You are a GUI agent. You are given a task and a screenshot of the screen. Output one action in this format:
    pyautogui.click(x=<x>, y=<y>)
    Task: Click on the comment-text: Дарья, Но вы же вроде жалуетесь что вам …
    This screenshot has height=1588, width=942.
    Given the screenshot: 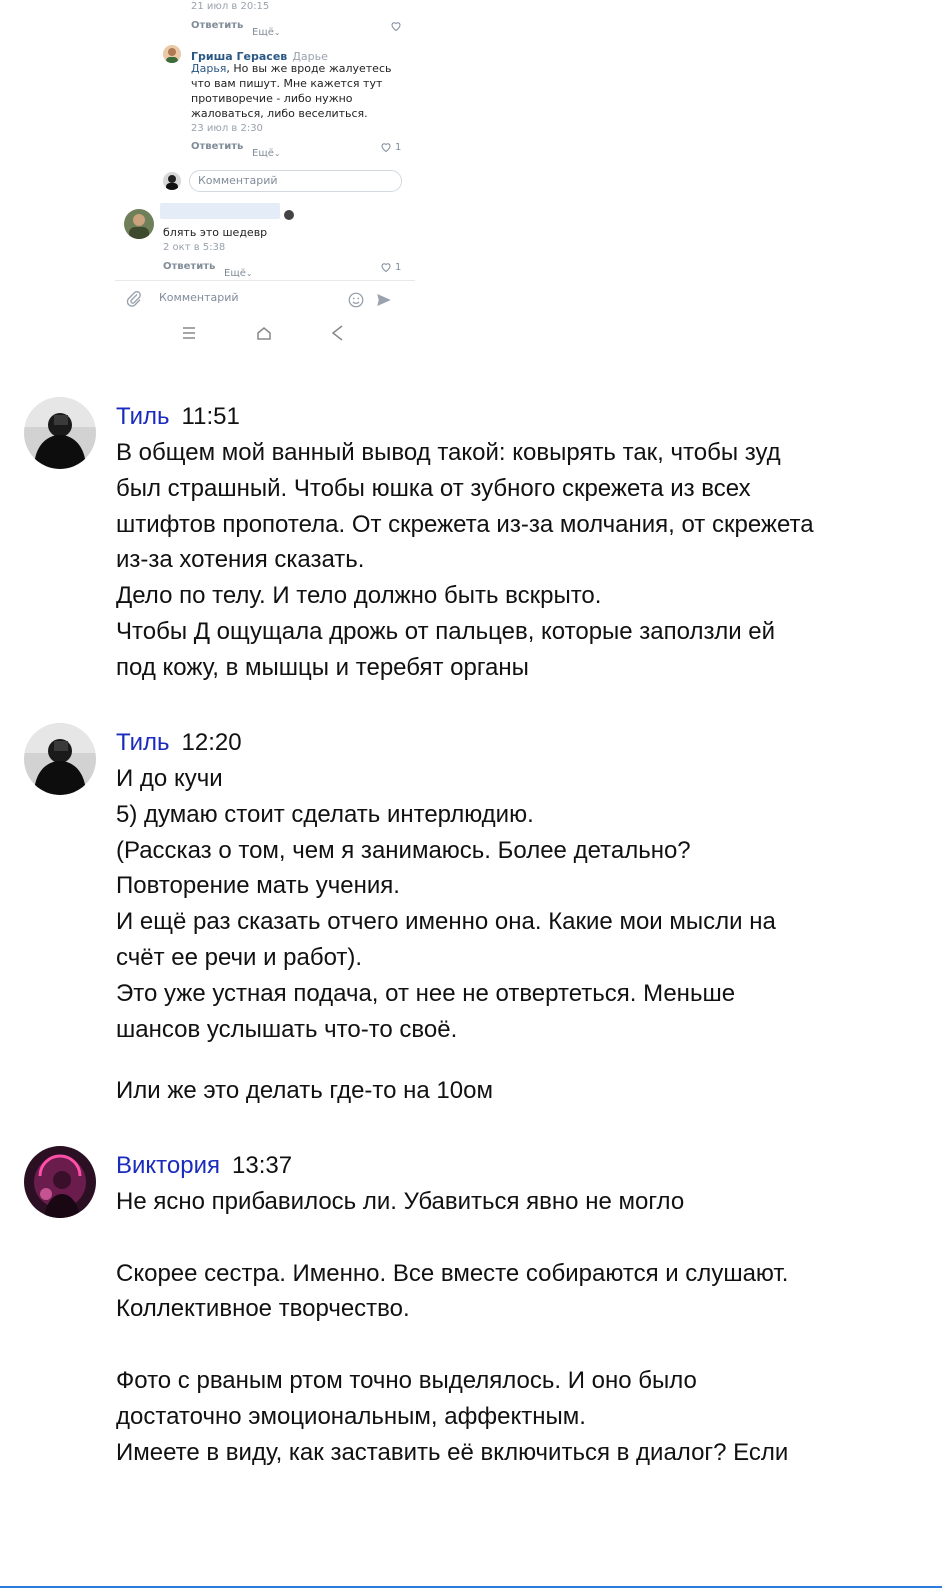 What is the action you would take?
    pyautogui.click(x=298, y=91)
    